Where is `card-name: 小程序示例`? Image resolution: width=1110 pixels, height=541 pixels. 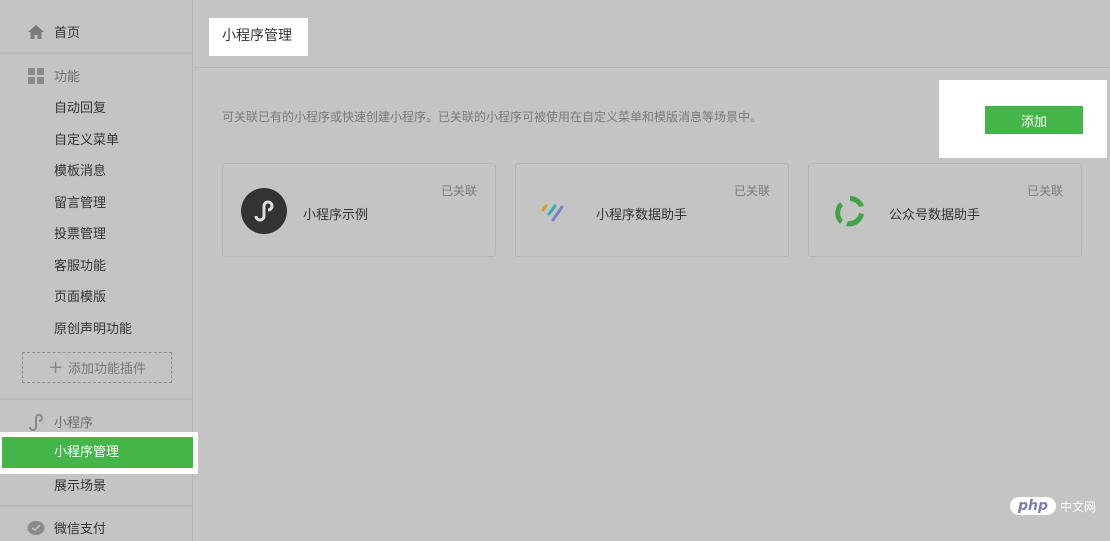 card-name: 小程序示例 is located at coordinates (336, 215).